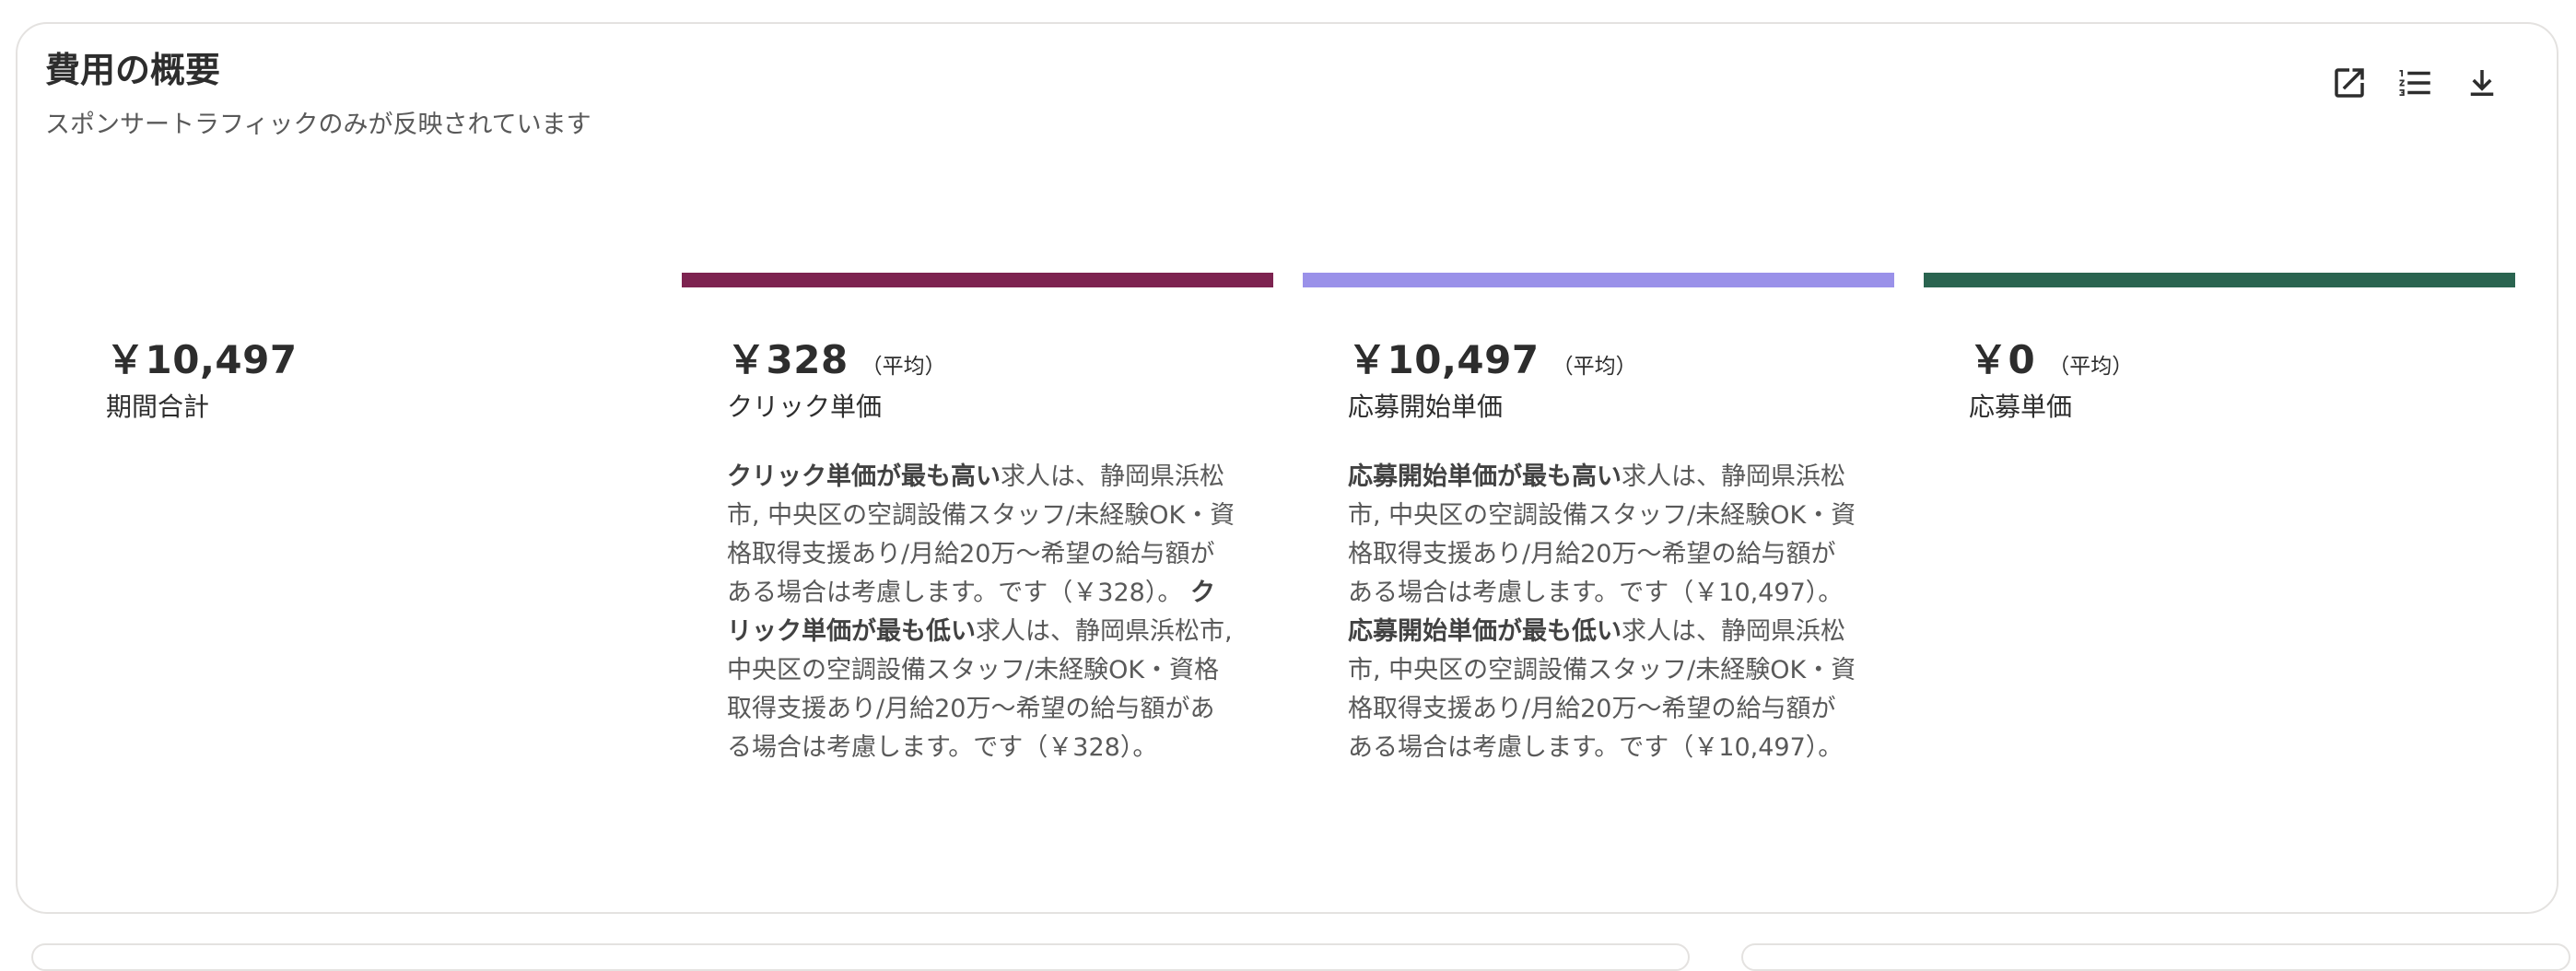 Image resolution: width=2576 pixels, height=971 pixels. What do you see at coordinates (133, 70) in the screenshot?
I see `card-title: 費用の概要` at bounding box center [133, 70].